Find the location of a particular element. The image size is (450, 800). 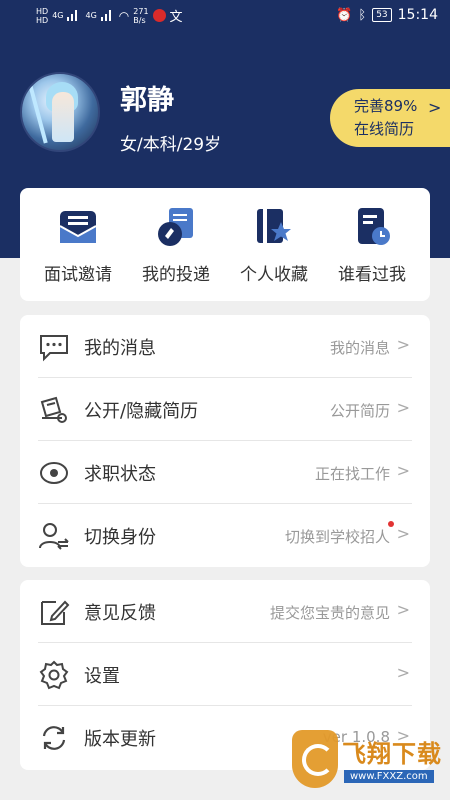

battery-indicator: 53 is located at coordinates (382, 15).